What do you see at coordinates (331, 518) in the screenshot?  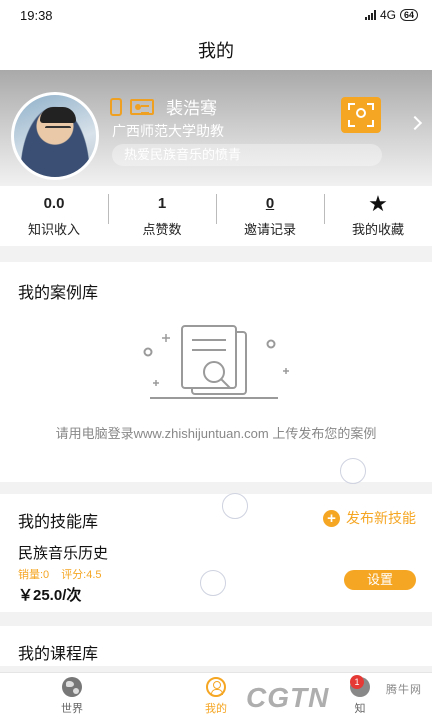 I see `plus-icon: +` at bounding box center [331, 518].